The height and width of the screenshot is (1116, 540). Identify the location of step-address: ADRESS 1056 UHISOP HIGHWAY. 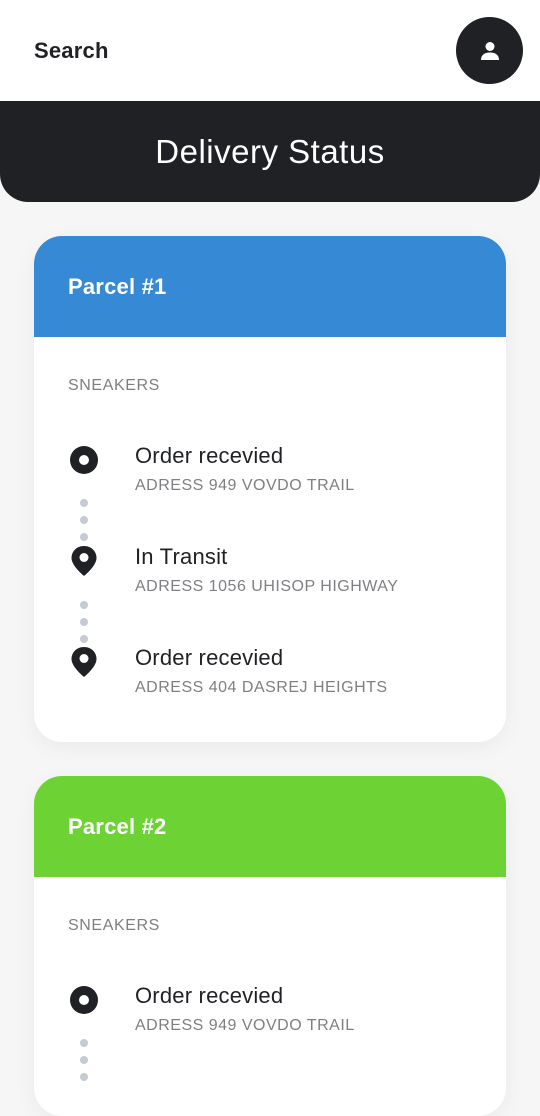
(267, 586).